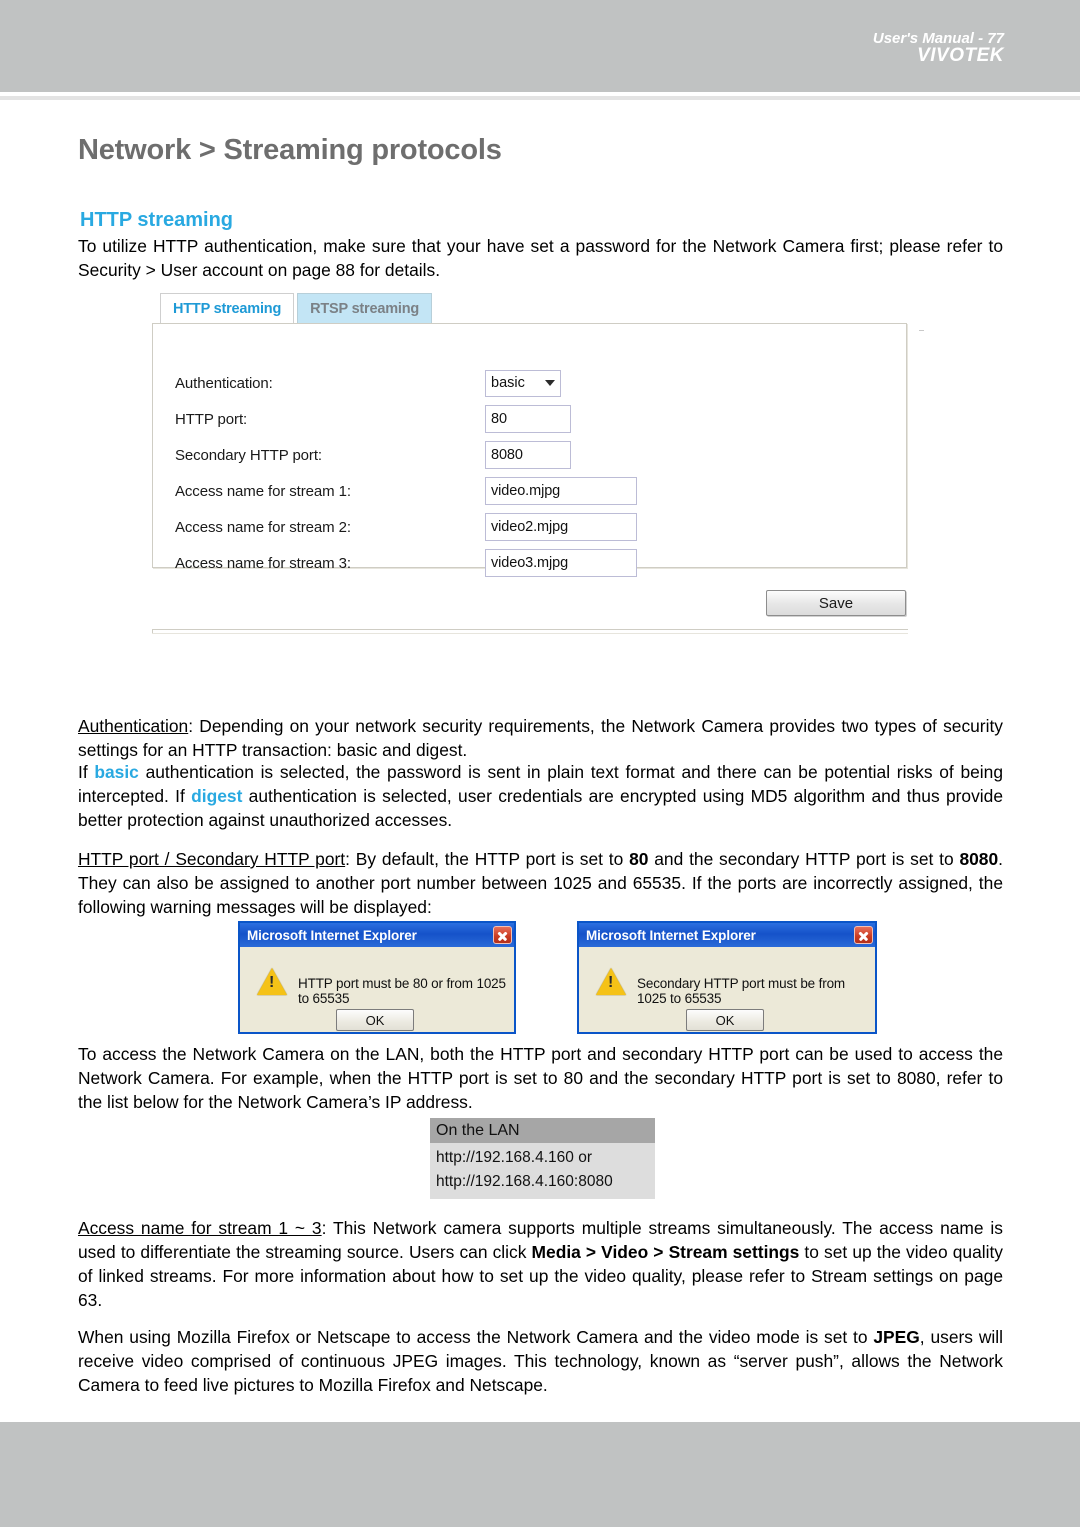  Describe the element at coordinates (550, 383) in the screenshot. I see `chevron-down-icon` at that location.